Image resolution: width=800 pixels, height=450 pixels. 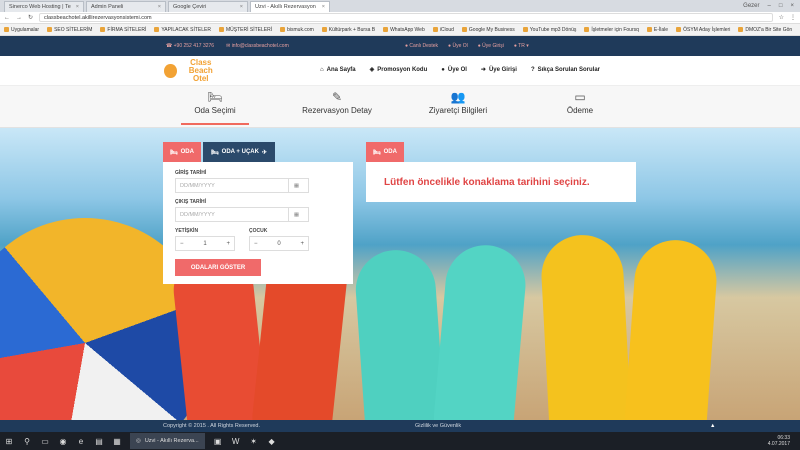 I want to click on calculator-icon: ▦, so click(x=117, y=441).